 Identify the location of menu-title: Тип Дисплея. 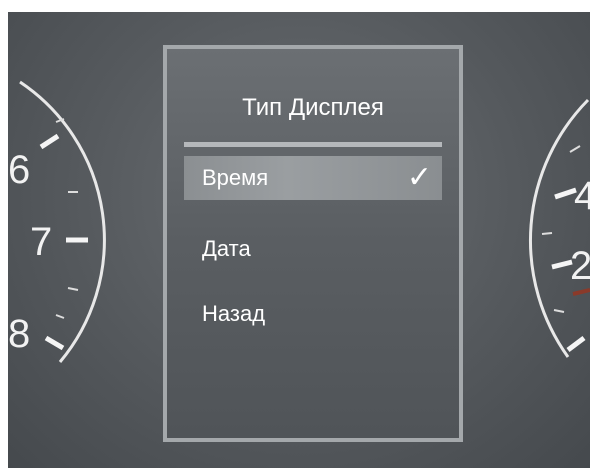
(313, 107).